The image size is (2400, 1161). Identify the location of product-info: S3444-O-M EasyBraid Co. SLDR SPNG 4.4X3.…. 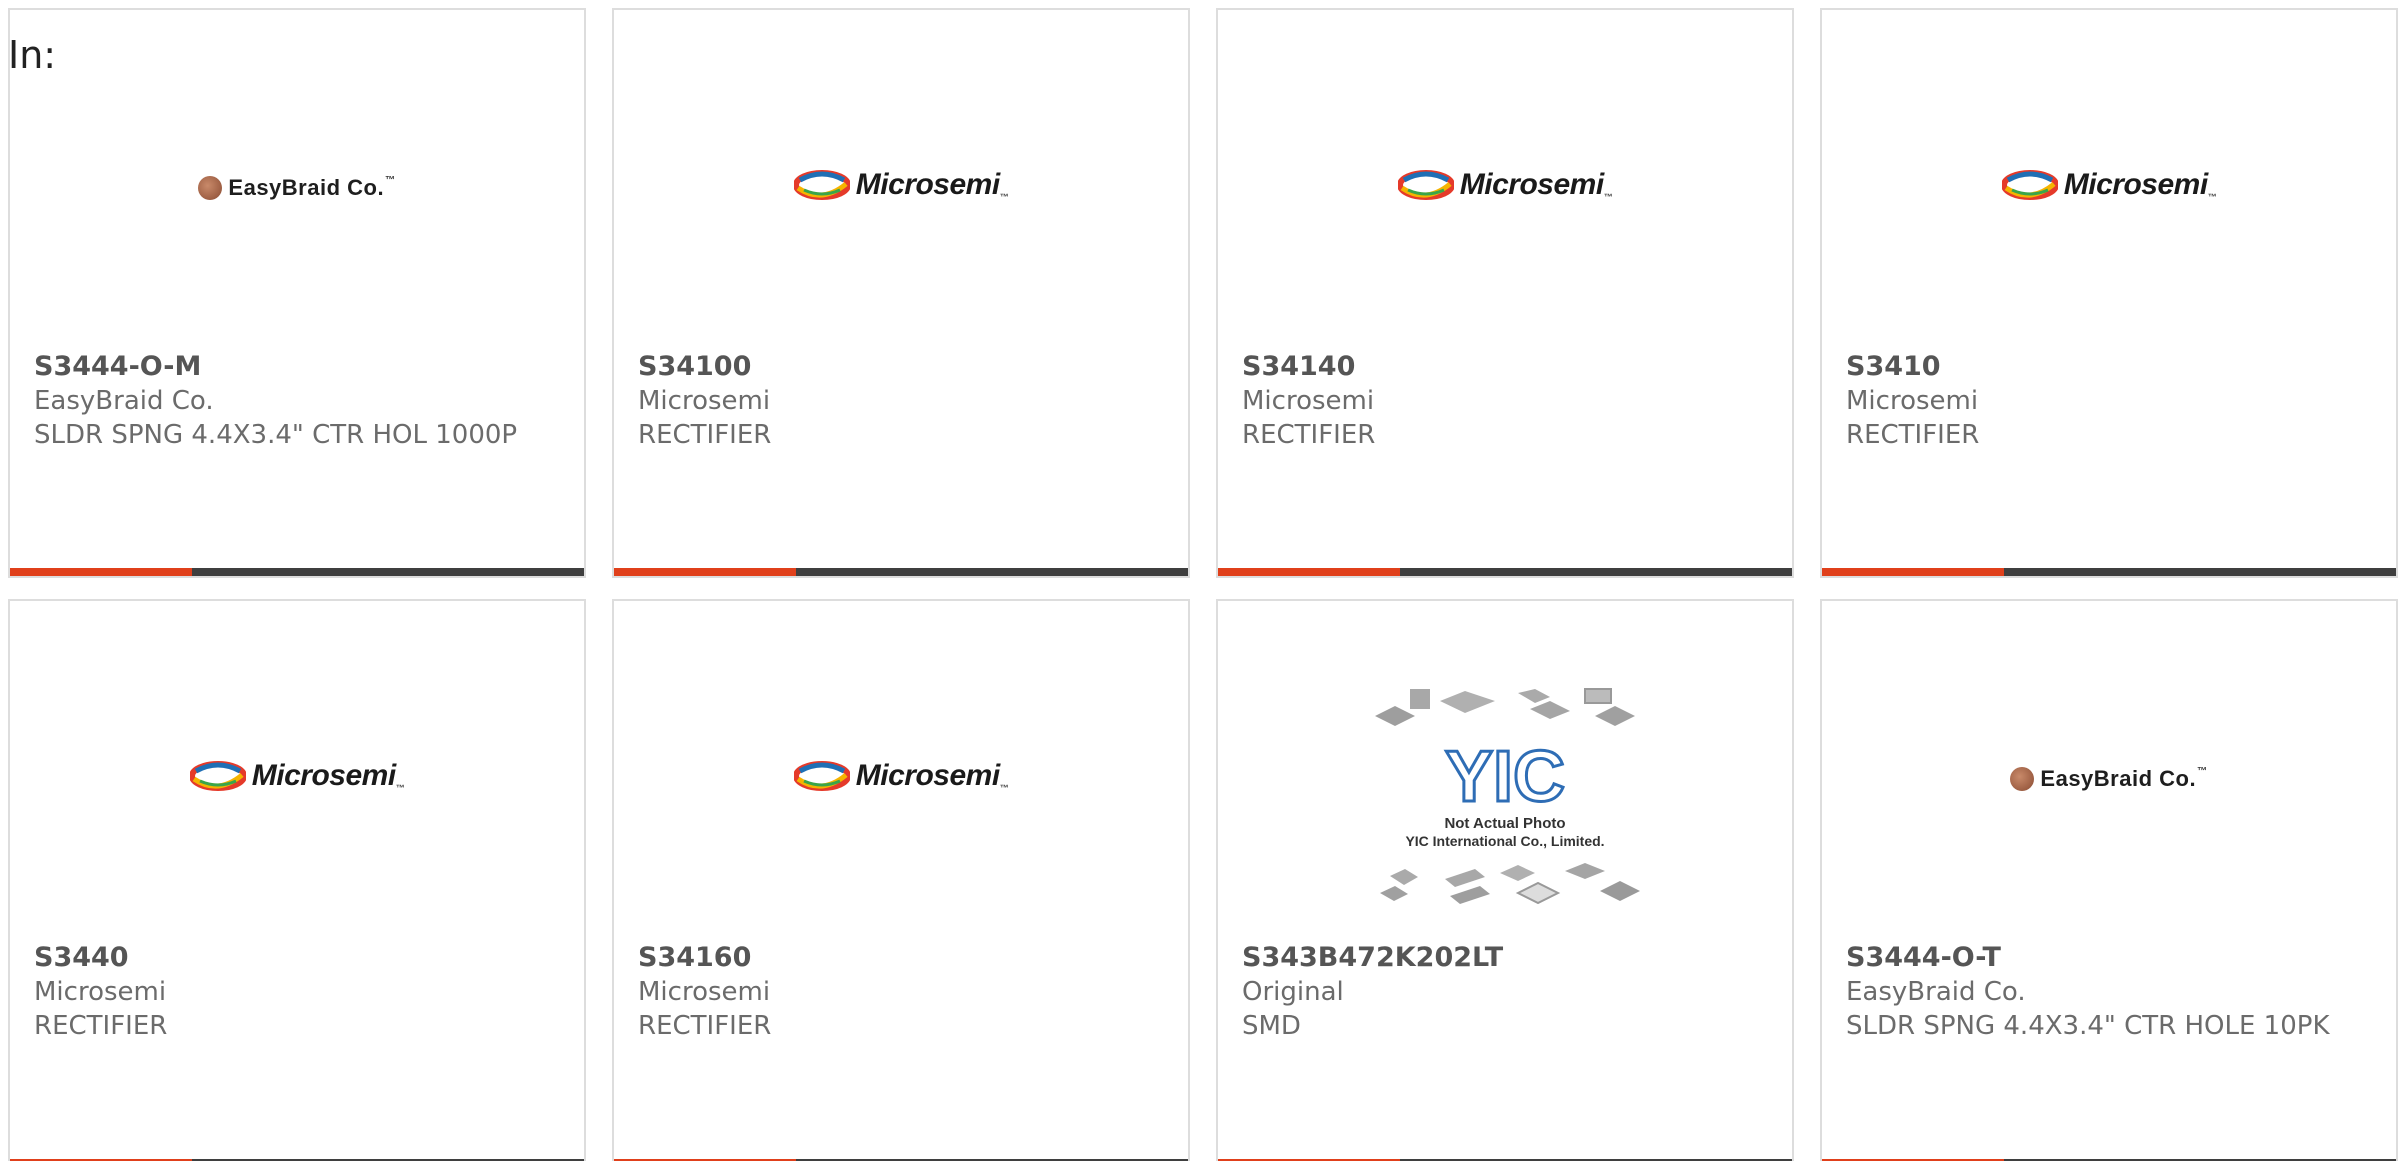
(297, 401).